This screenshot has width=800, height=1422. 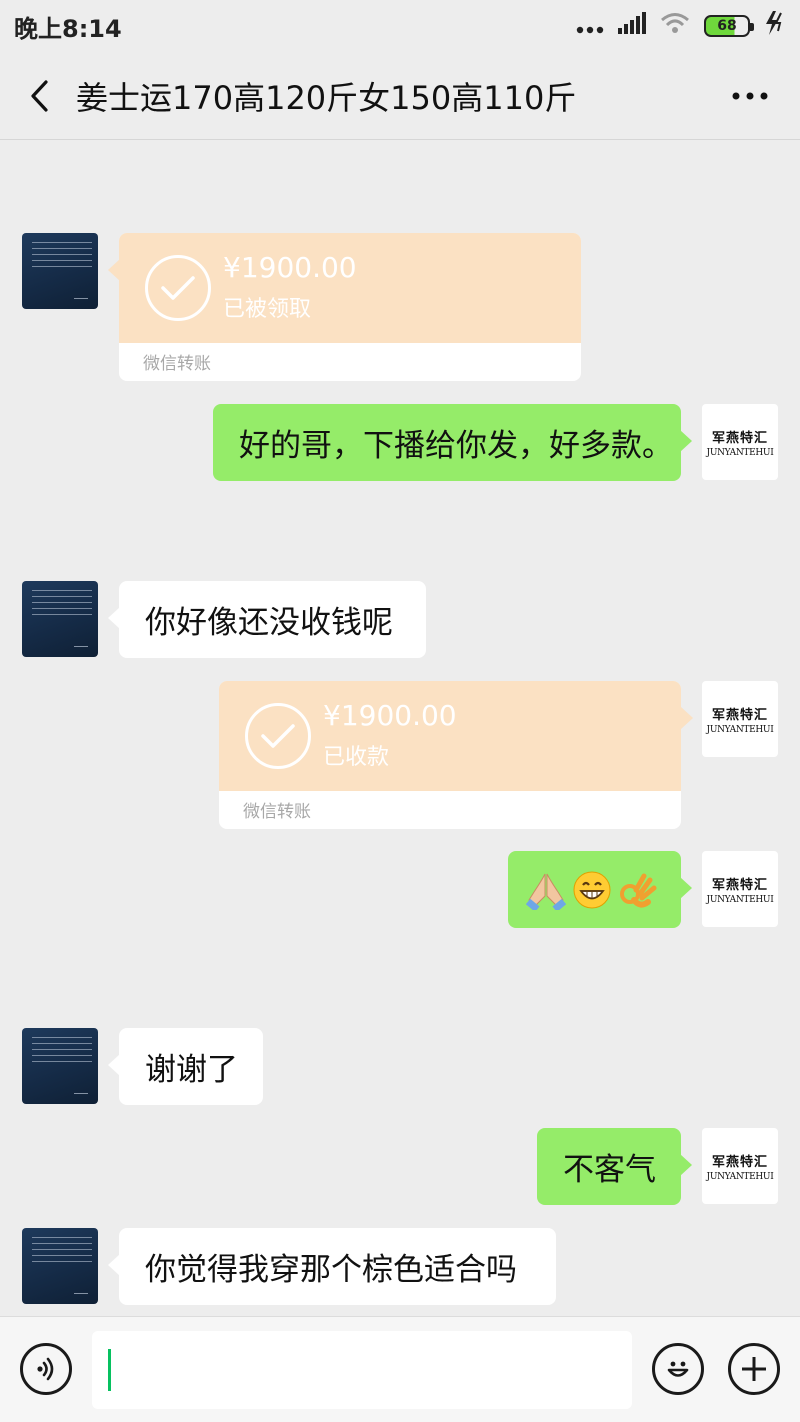 I want to click on message-input, so click(x=362, y=1370).